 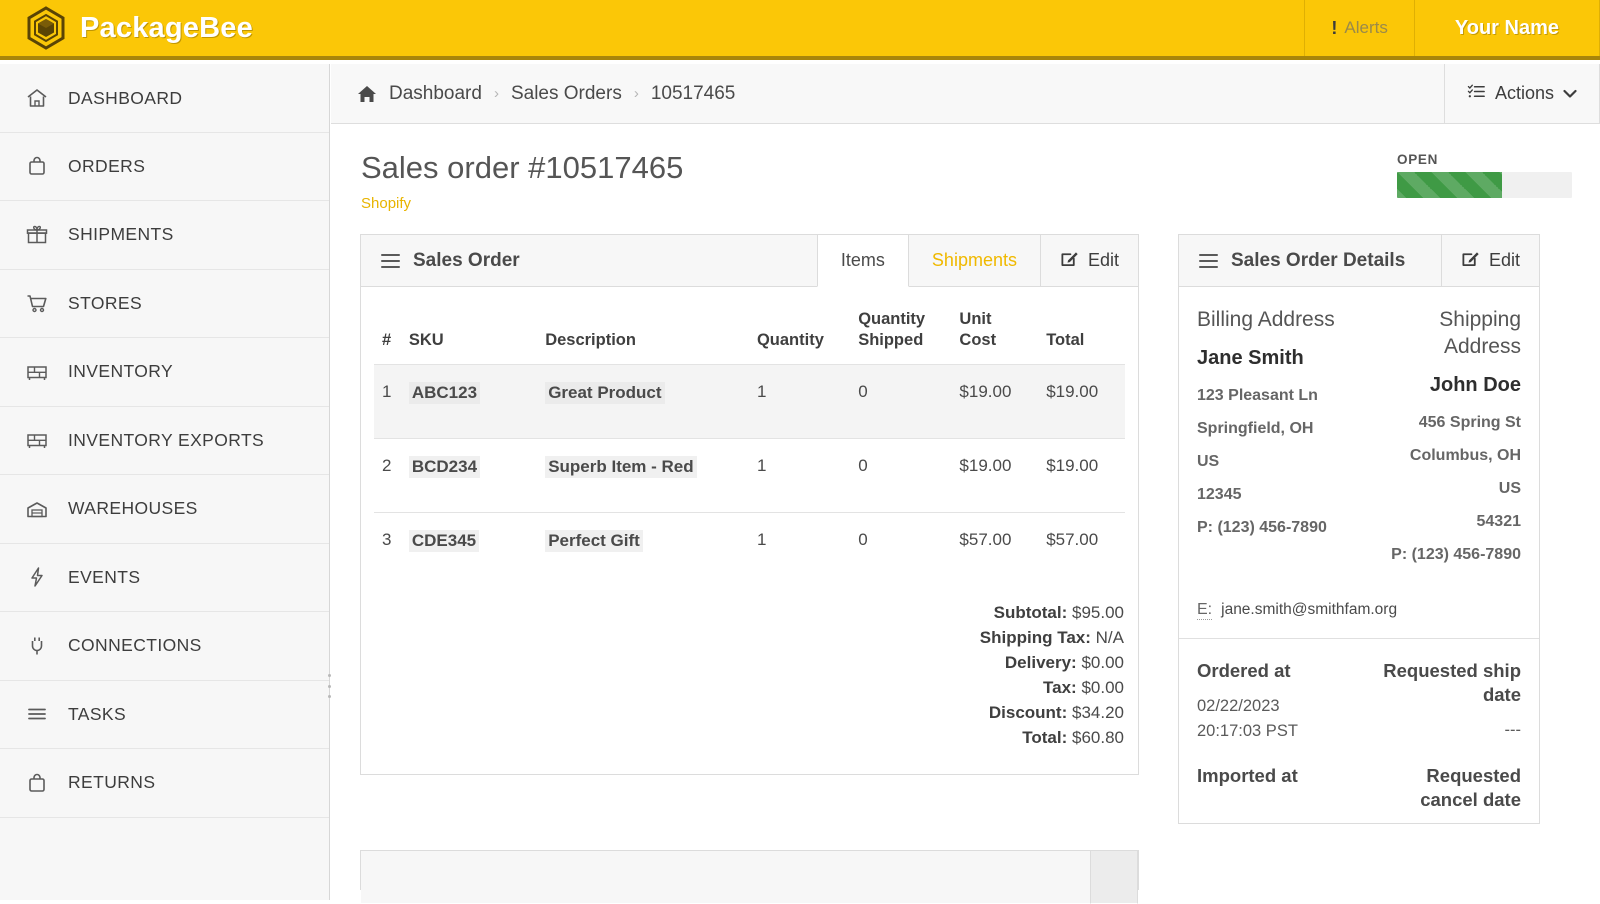 What do you see at coordinates (1208, 461) in the screenshot?
I see `billing-country: US` at bounding box center [1208, 461].